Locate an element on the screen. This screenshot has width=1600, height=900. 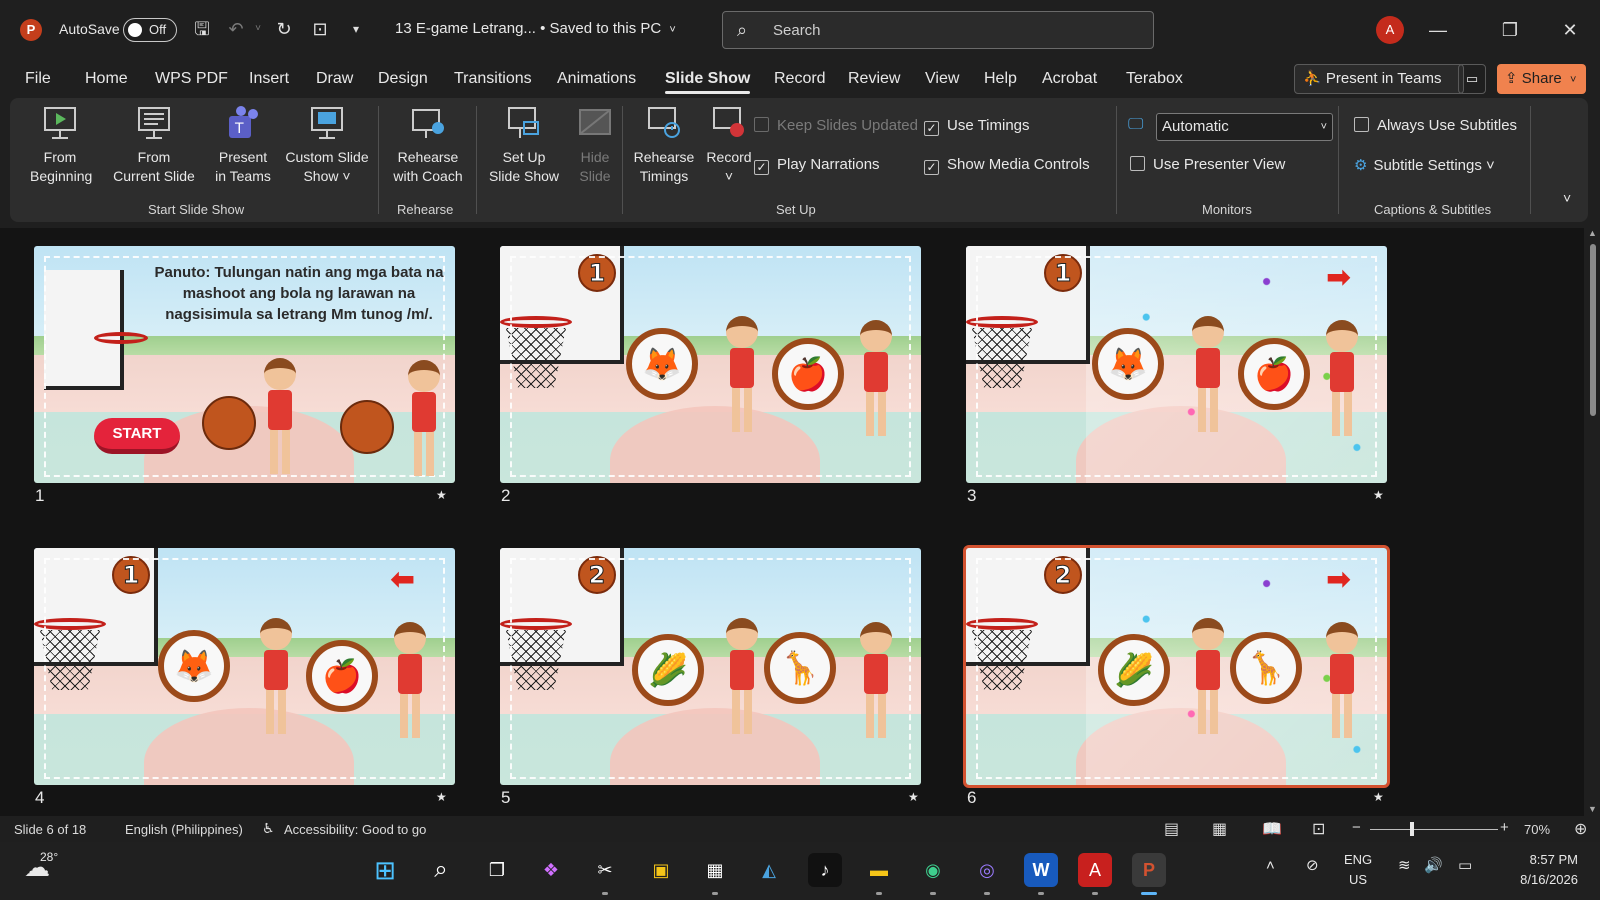
slide-sorter-view-icon: ▦ is located at coordinates (1219, 829).